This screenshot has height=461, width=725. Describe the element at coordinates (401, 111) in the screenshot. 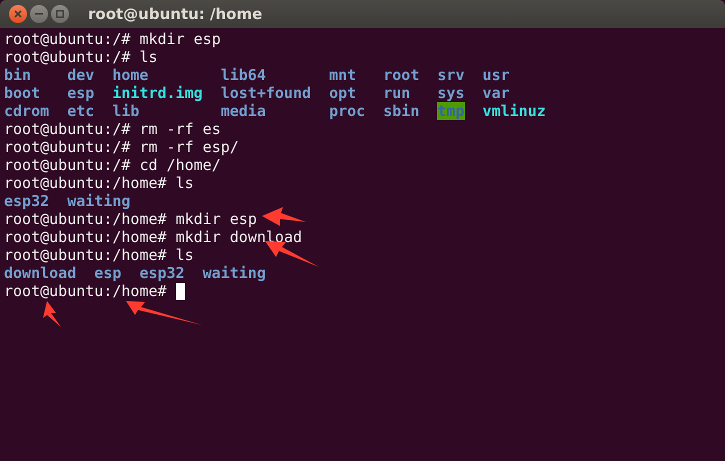

I see `file-name: sbin` at that location.